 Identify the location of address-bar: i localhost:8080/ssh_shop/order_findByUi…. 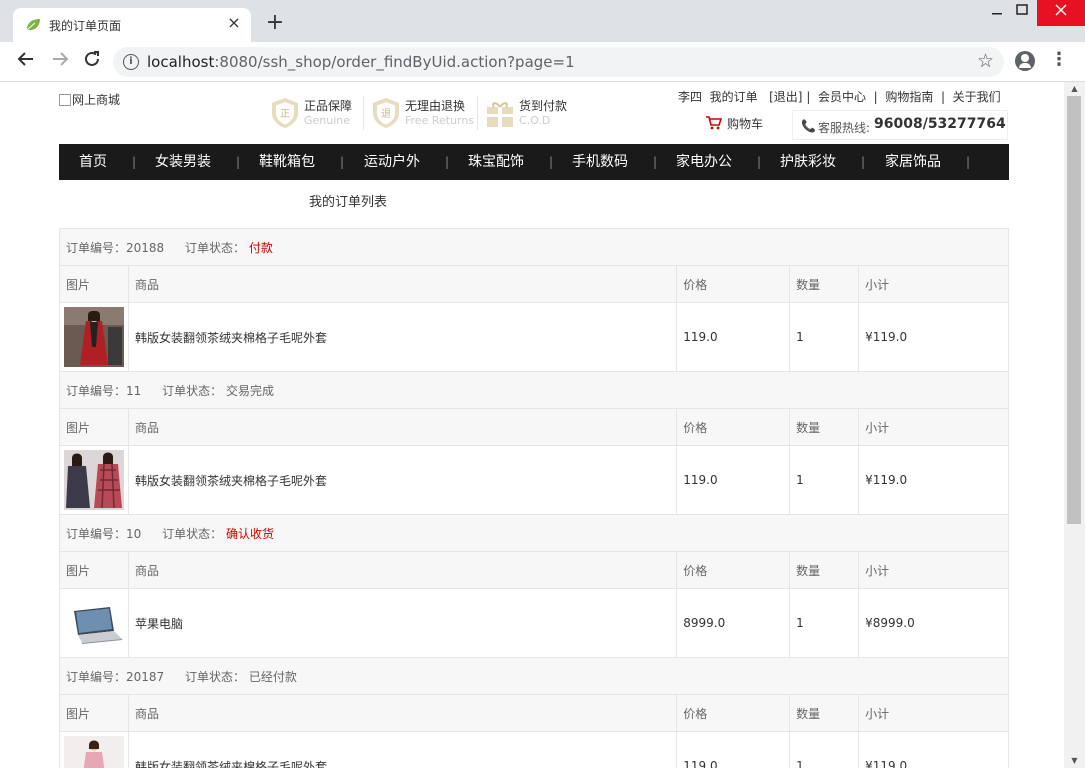
(558, 62).